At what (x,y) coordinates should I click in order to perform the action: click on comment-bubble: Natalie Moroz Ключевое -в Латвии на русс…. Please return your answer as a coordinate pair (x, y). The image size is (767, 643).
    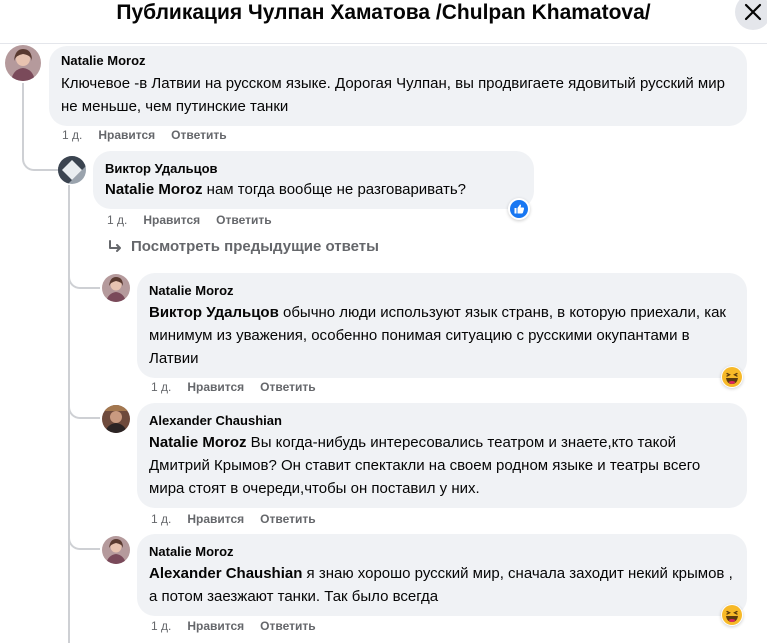
    Looking at the image, I should click on (398, 86).